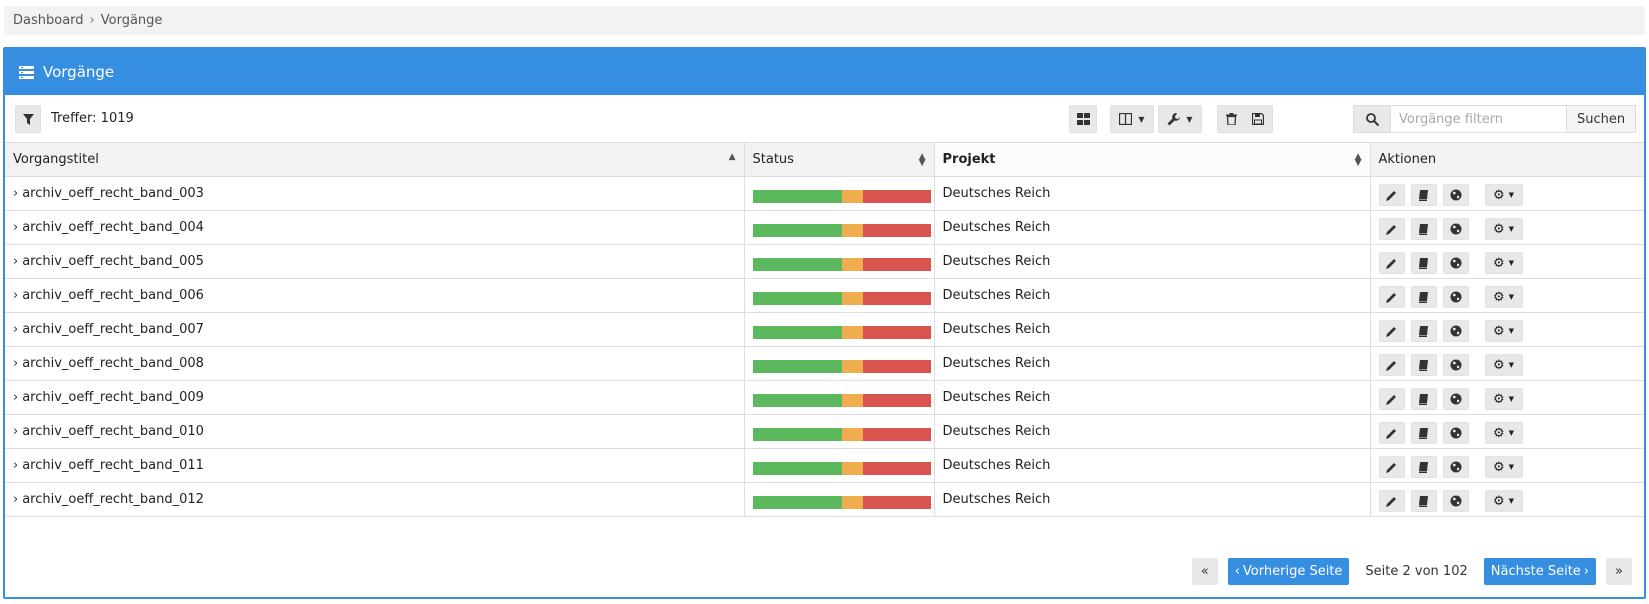  Describe the element at coordinates (839, 397) in the screenshot. I see `cell-status` at that location.